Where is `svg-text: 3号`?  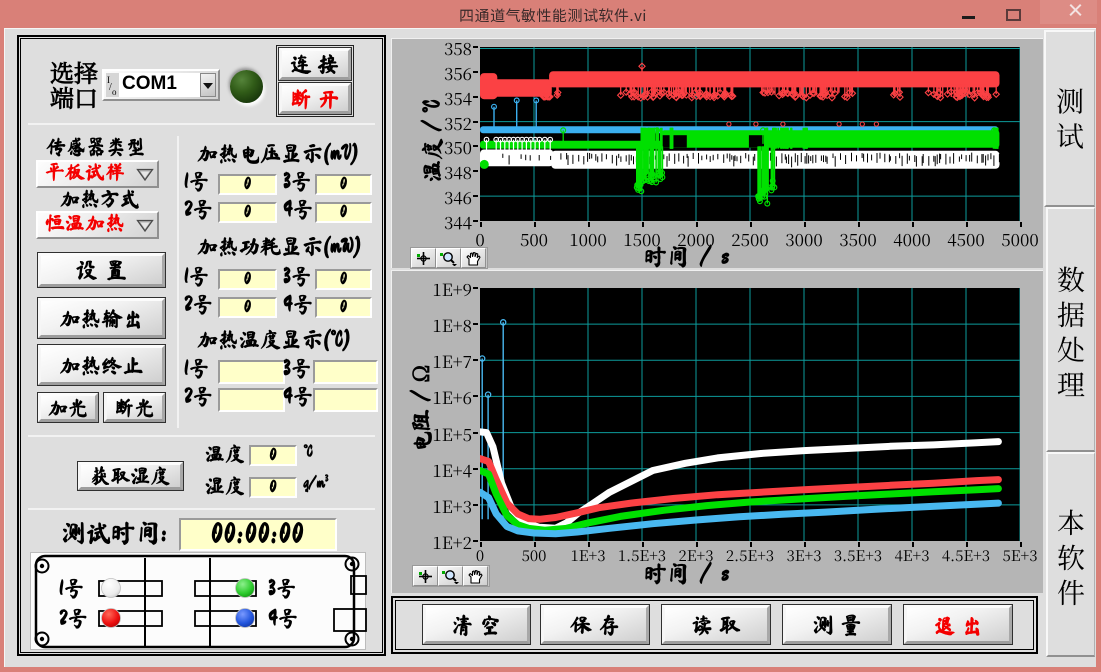
svg-text: 3号 is located at coordinates (282, 588).